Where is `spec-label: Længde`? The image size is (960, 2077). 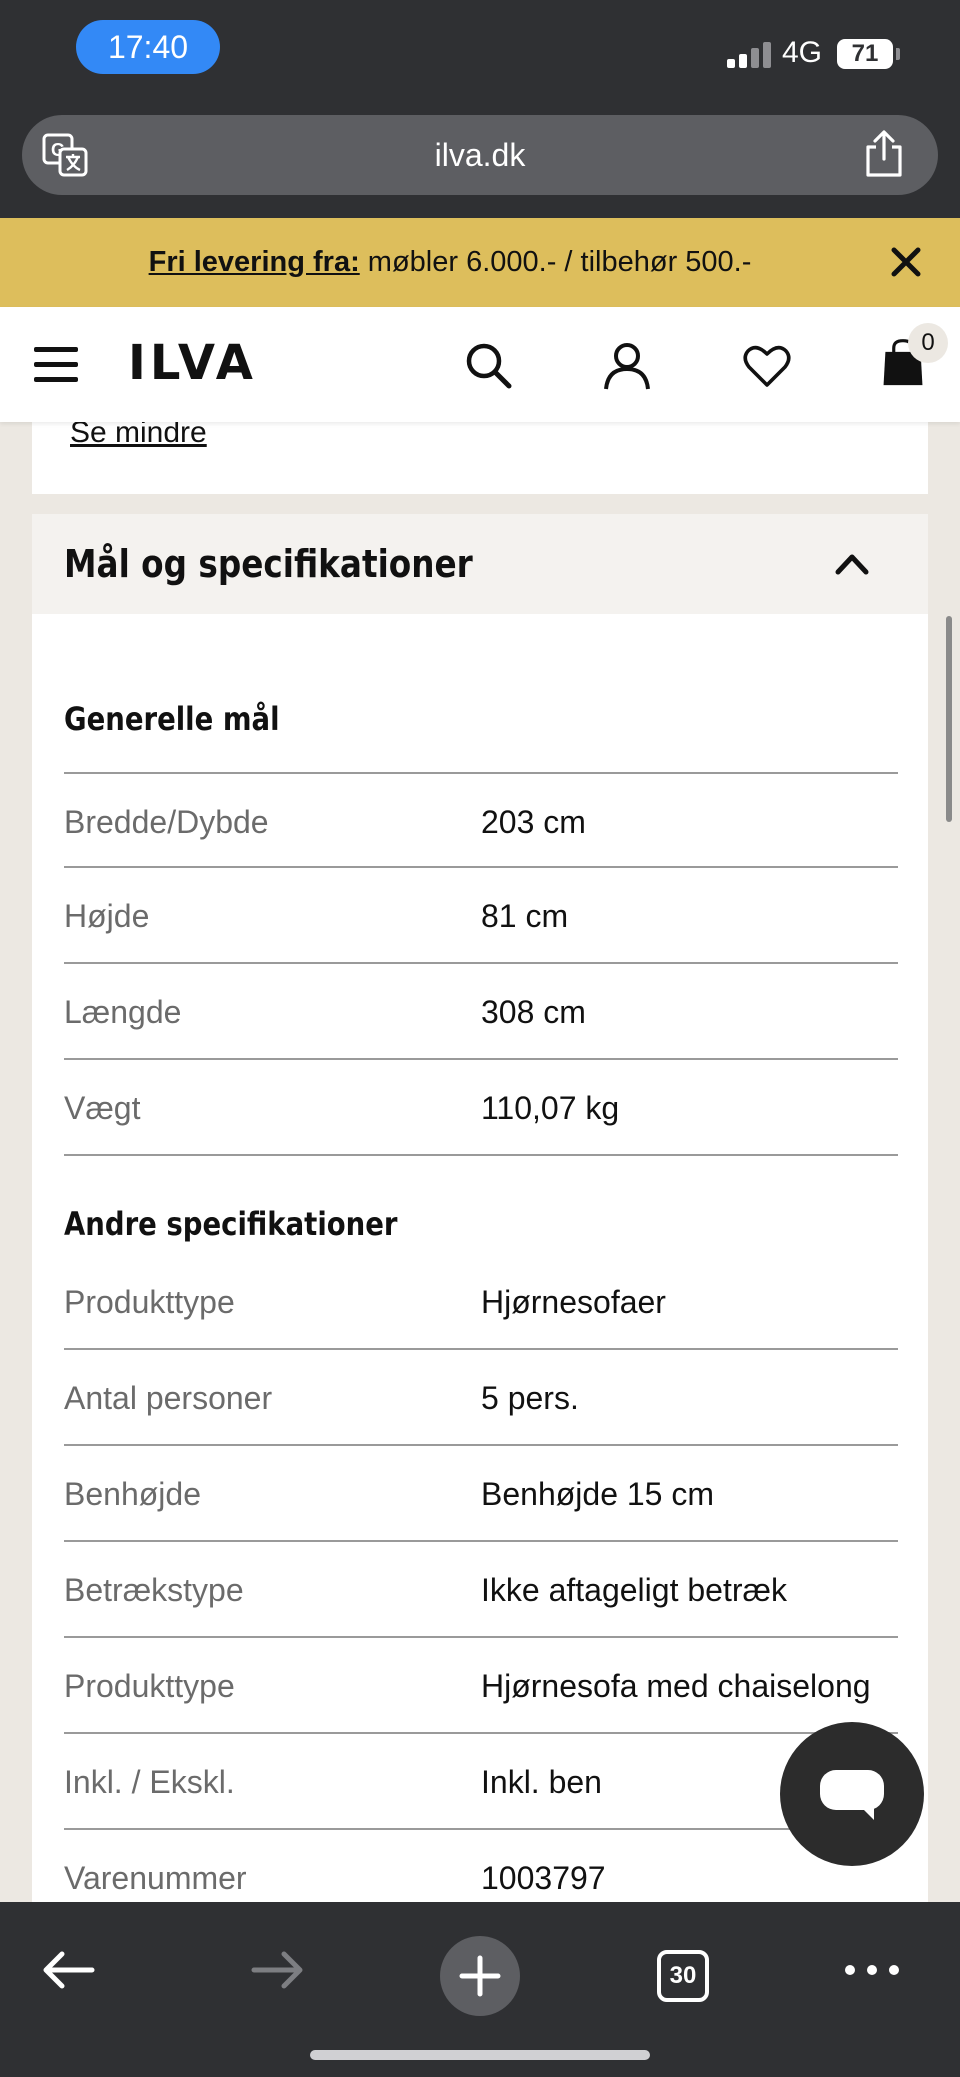 spec-label: Længde is located at coordinates (123, 1012).